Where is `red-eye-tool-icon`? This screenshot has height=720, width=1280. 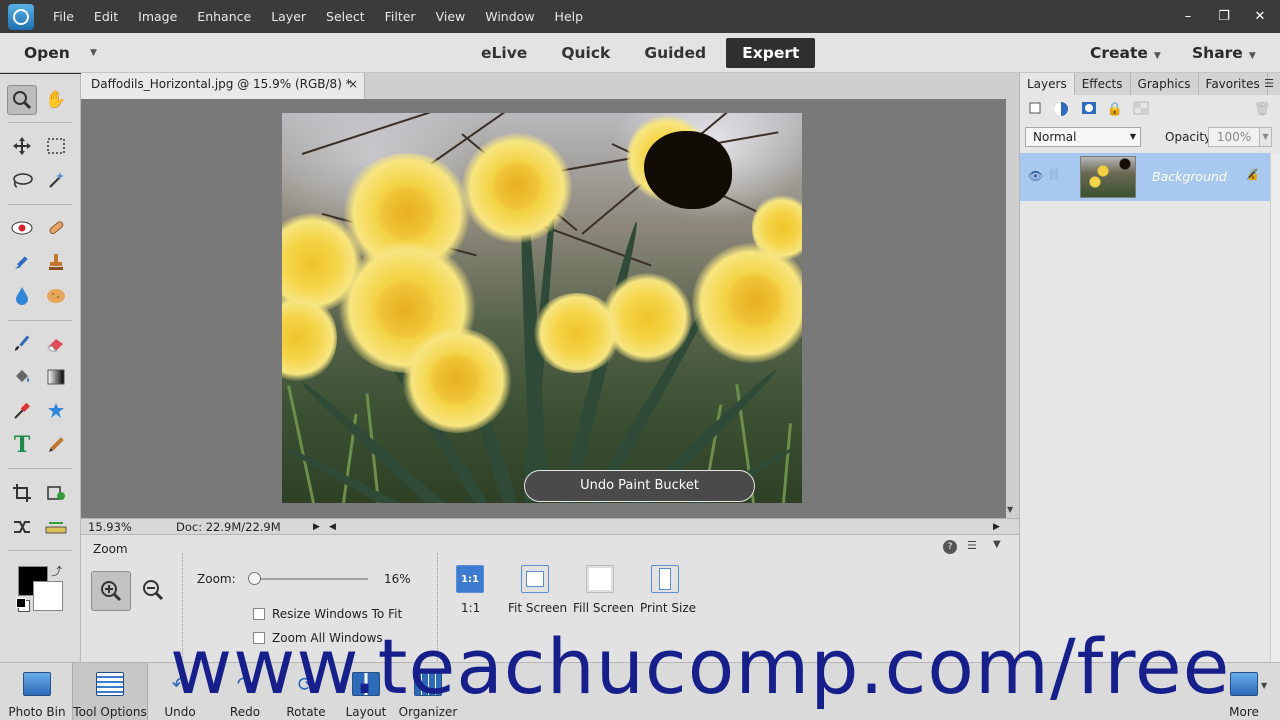
red-eye-tool-icon is located at coordinates (22, 228).